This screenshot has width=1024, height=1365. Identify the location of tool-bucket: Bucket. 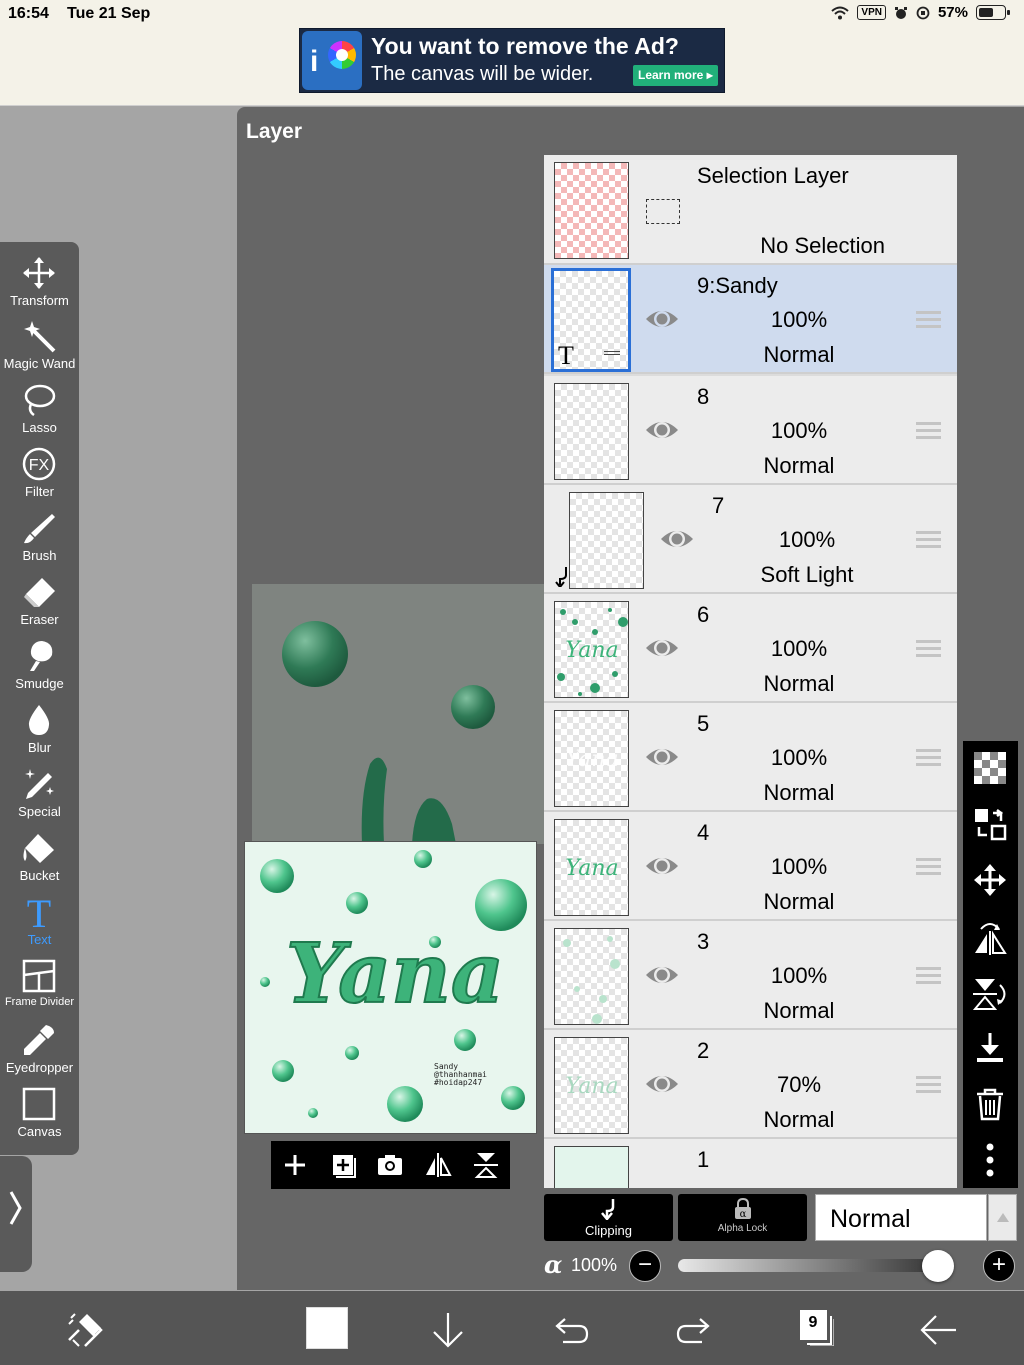
(39, 863).